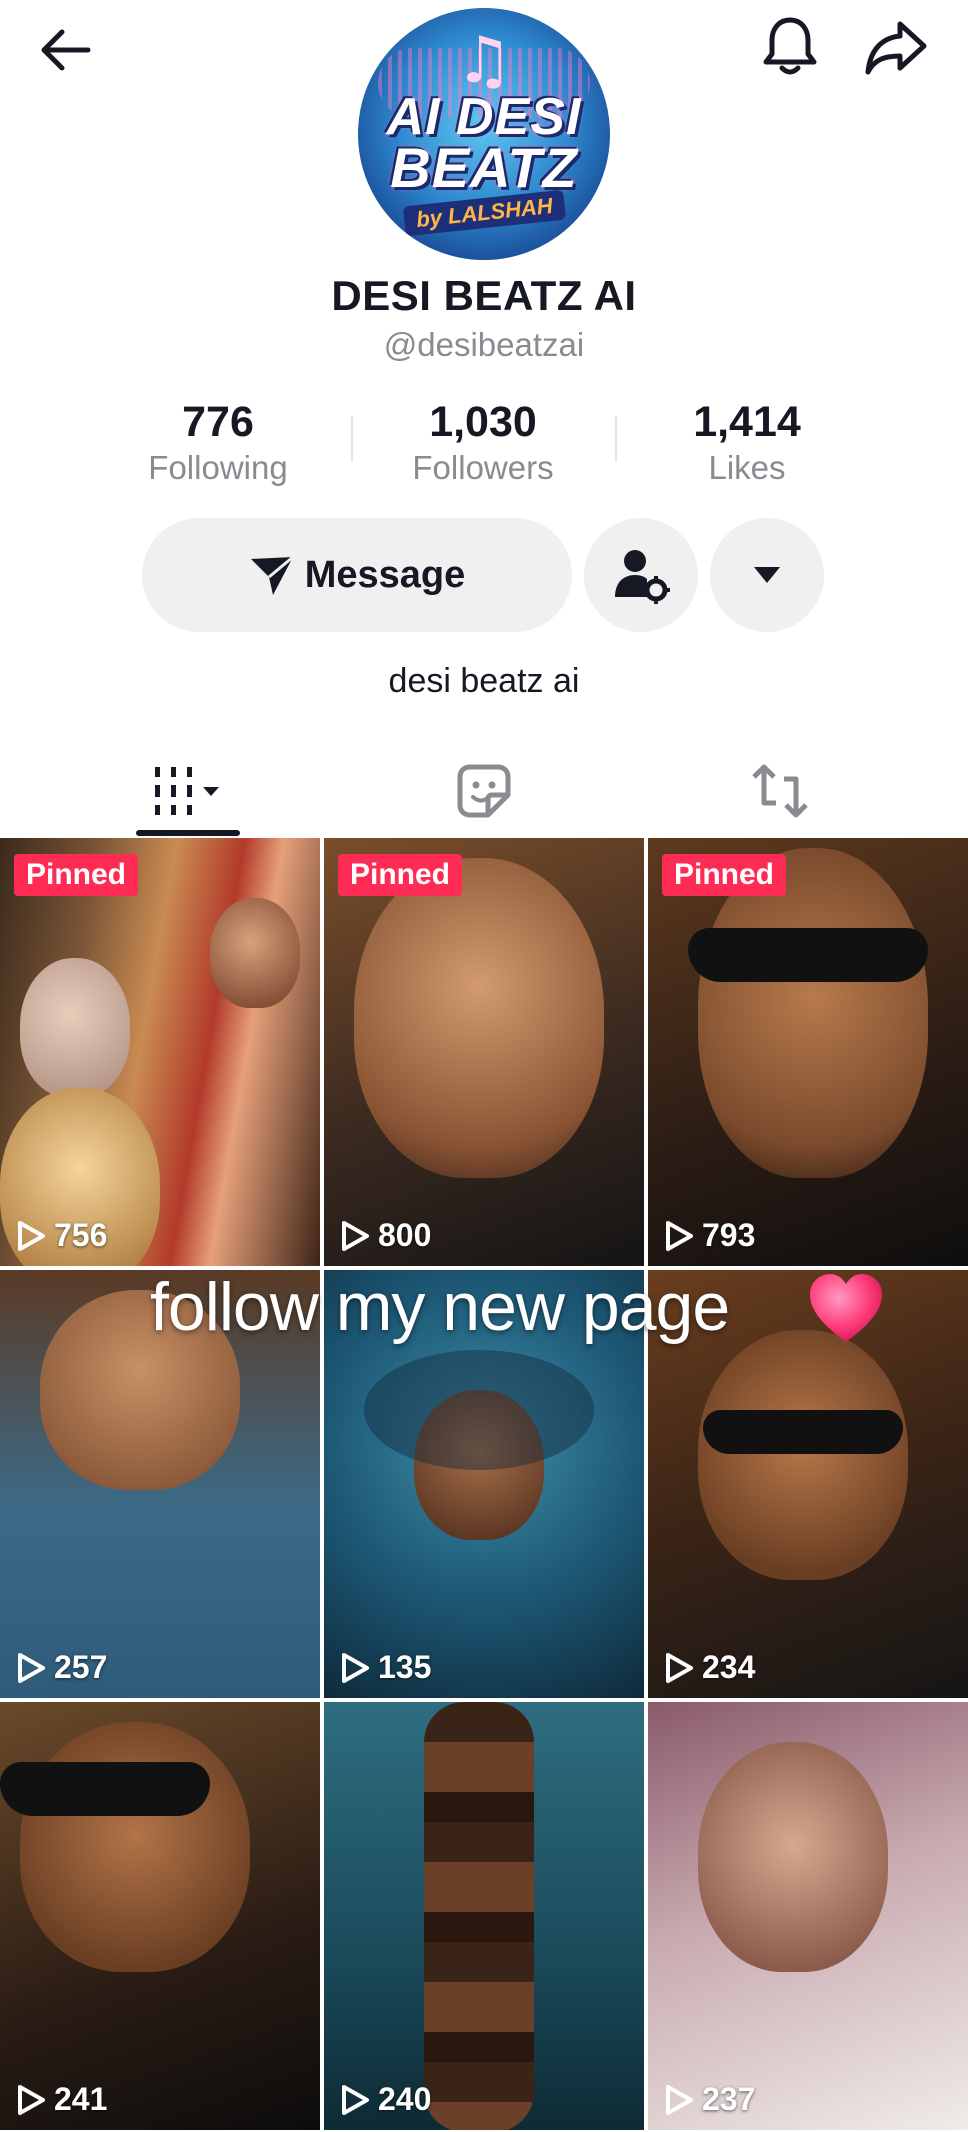  Describe the element at coordinates (484, 1916) in the screenshot. I see `video-thumbnail: 240` at that location.